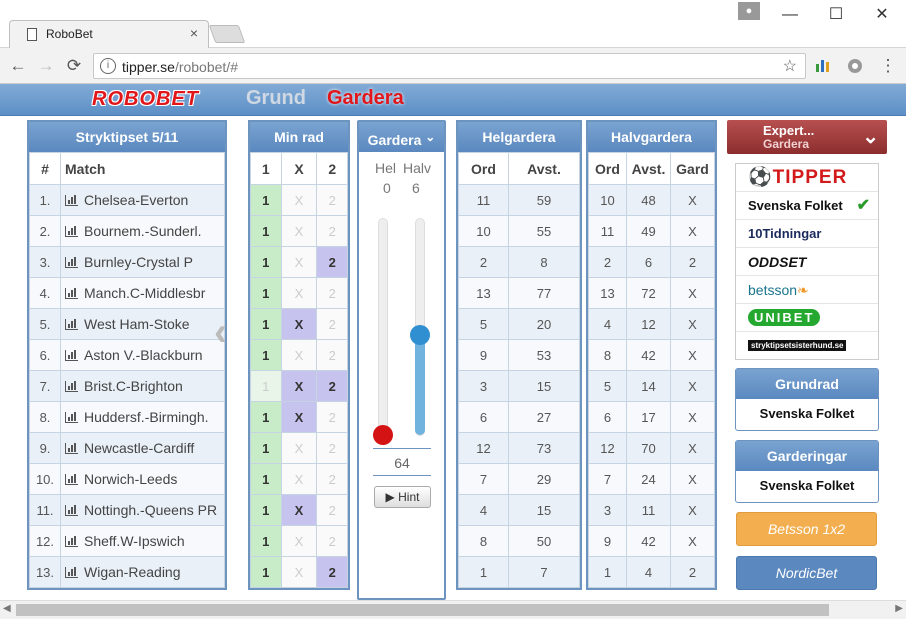  I want to click on close-window-button: ✕, so click(882, 15).